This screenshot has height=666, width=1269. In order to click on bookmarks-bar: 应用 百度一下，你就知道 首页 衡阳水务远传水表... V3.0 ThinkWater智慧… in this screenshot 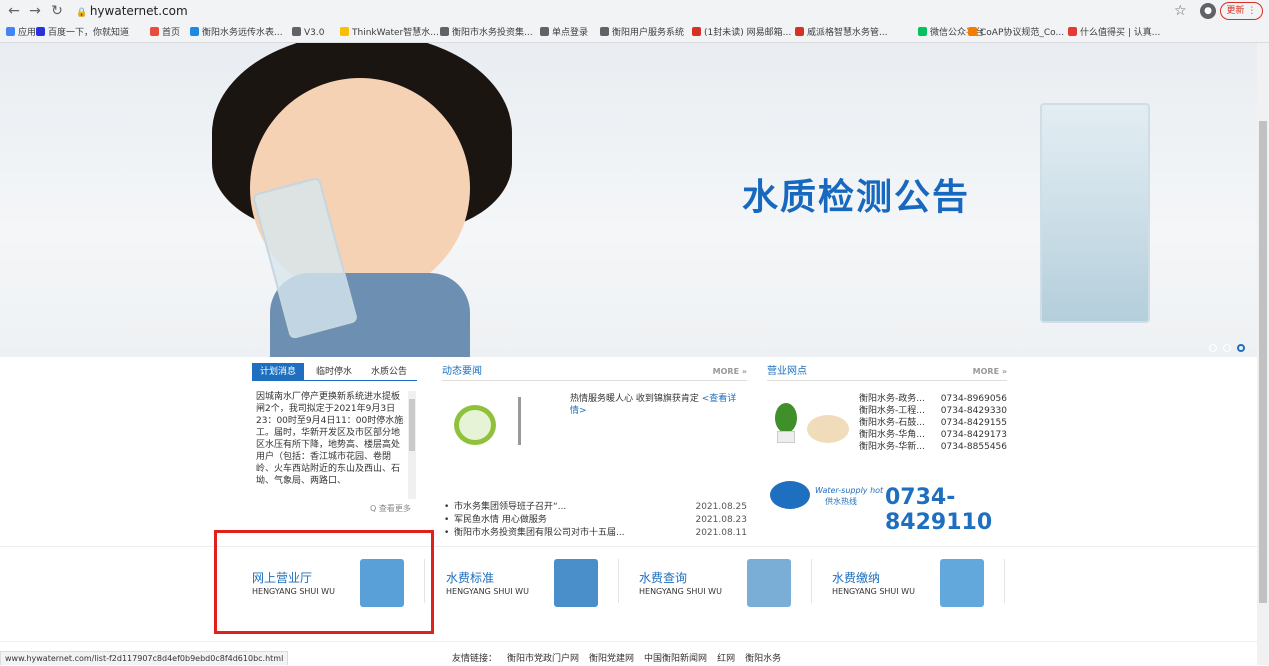, I will do `click(634, 33)`.